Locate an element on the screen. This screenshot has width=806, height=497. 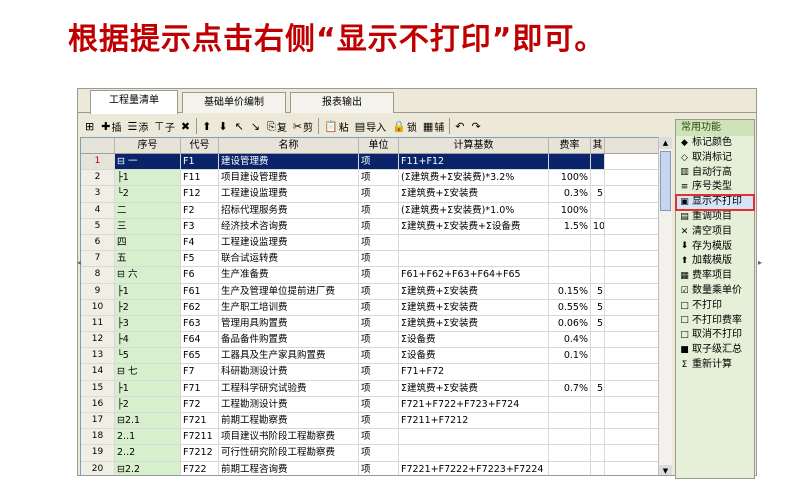
upgrade-button: ↖ is located at coordinates (240, 126).